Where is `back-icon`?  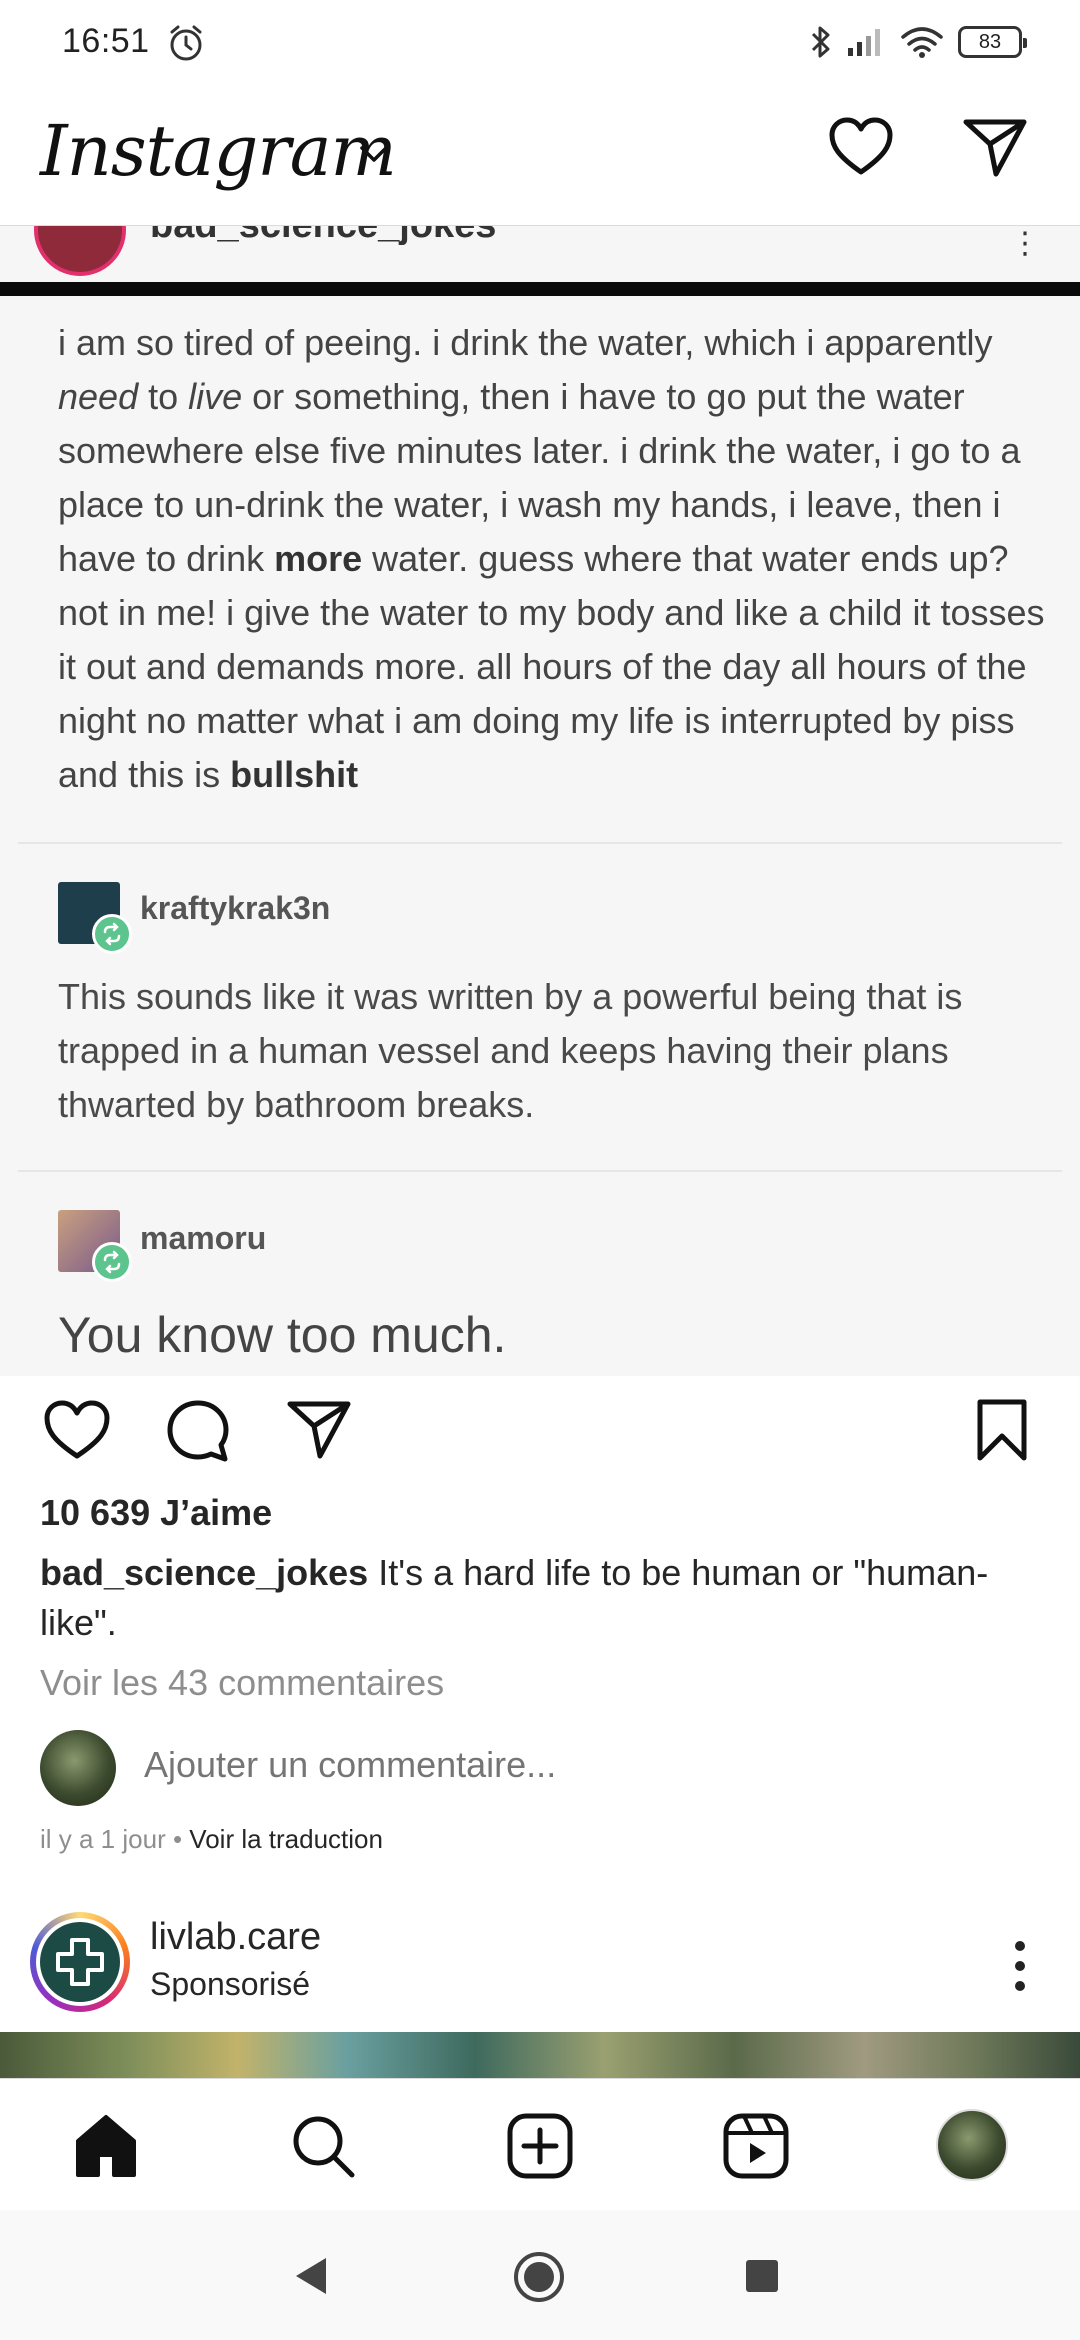
back-icon is located at coordinates (310, 2276).